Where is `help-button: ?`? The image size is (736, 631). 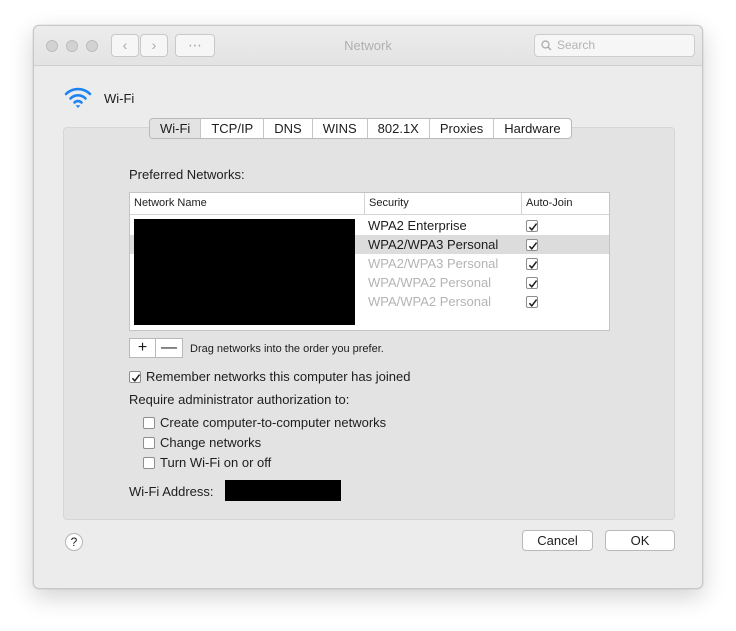
help-button: ? is located at coordinates (74, 542).